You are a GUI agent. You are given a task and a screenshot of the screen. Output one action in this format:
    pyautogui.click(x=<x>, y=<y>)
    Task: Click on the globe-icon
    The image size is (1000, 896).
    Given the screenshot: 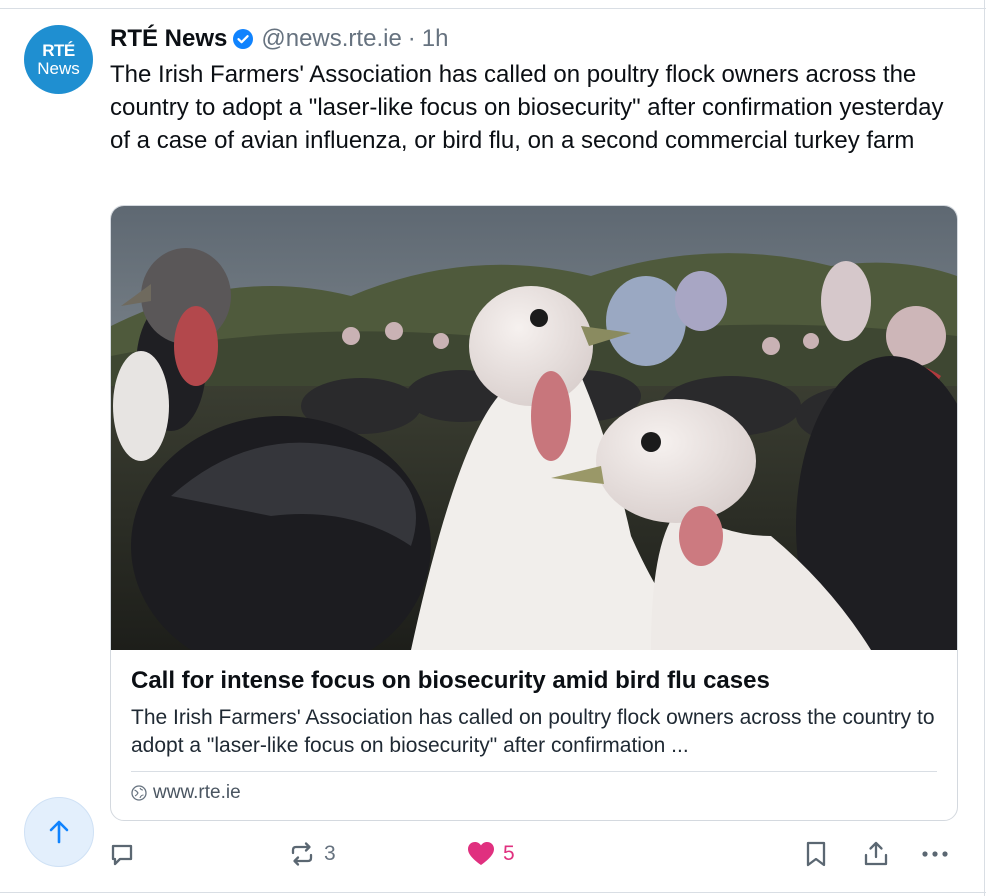 What is the action you would take?
    pyautogui.click(x=139, y=793)
    